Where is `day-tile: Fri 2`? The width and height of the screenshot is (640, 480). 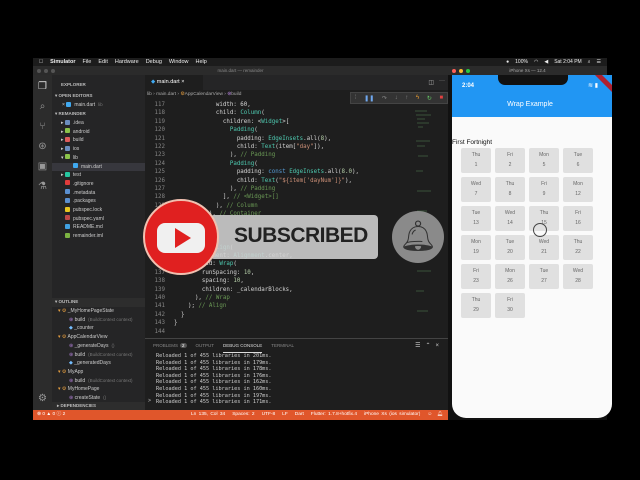
day-tile: Fri 2 is located at coordinates (510, 160).